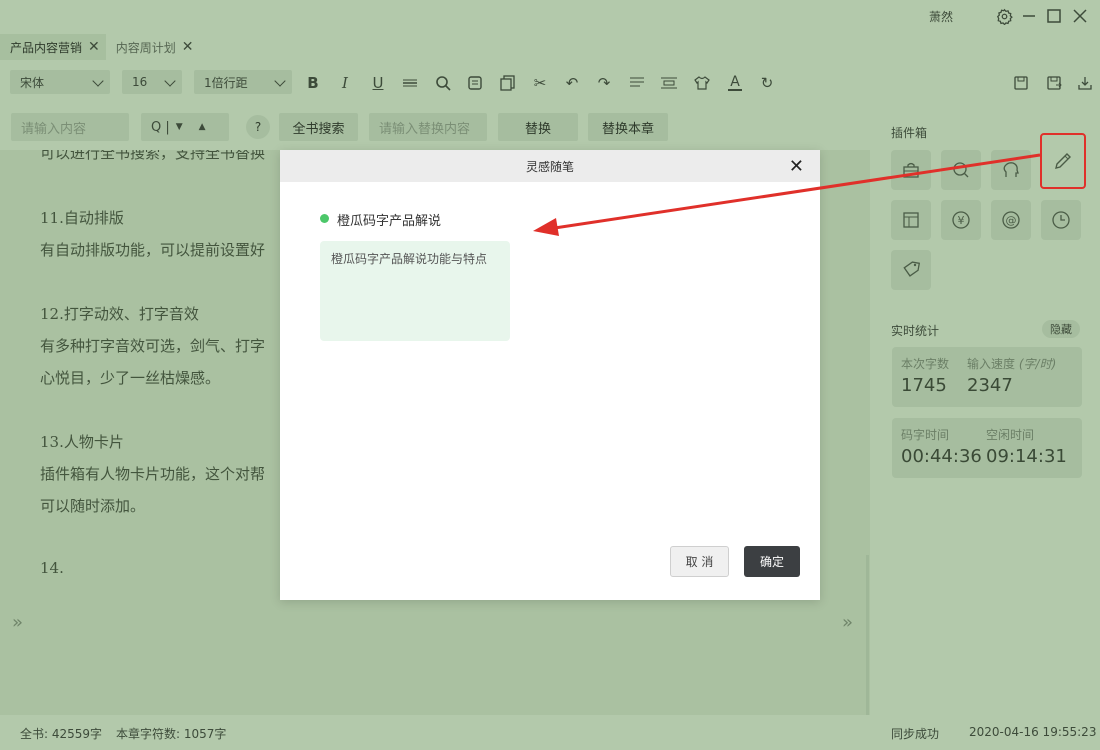 This screenshot has height=750, width=1100. I want to click on note-icon, so click(475, 83).